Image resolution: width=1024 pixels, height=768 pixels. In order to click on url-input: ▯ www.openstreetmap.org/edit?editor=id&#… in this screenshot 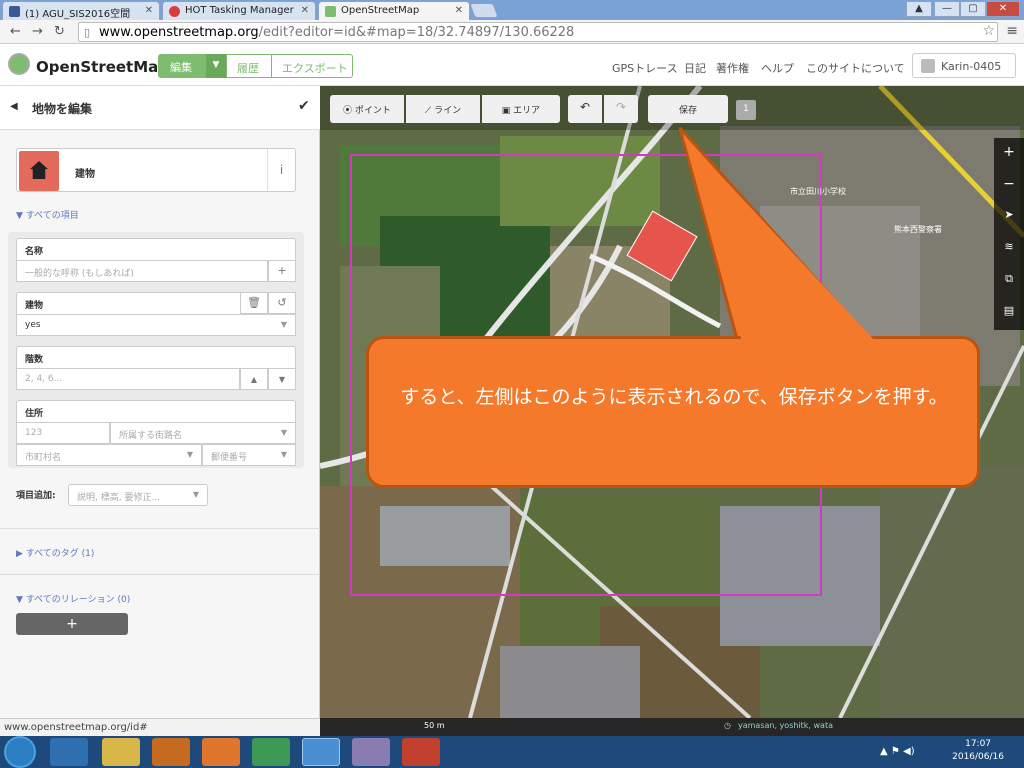, I will do `click(538, 32)`.